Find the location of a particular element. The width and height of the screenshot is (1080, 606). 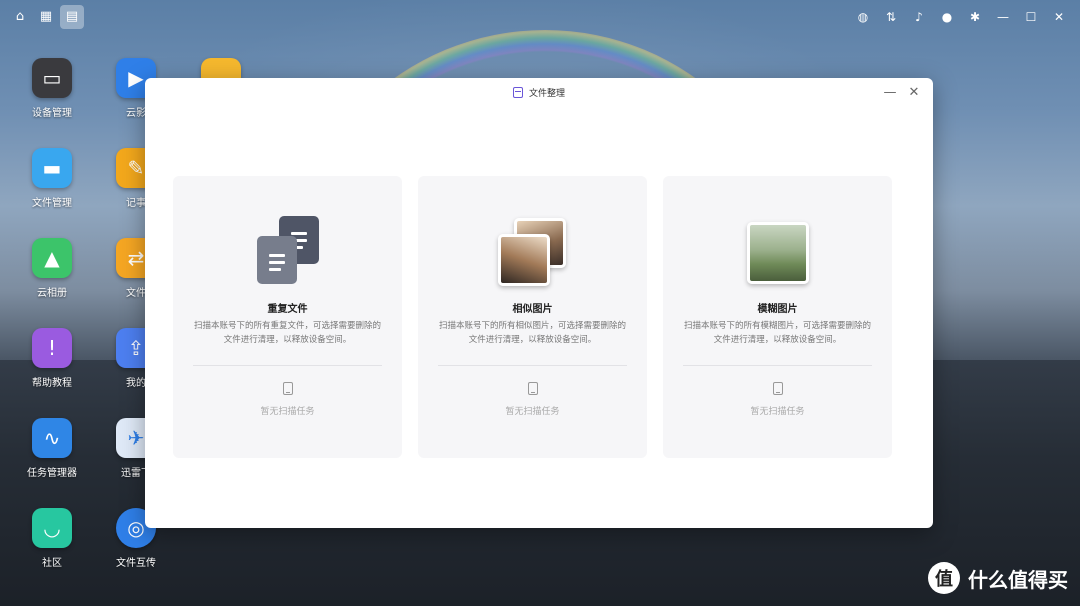

desktop-icon-label: 社区 is located at coordinates (52, 563).